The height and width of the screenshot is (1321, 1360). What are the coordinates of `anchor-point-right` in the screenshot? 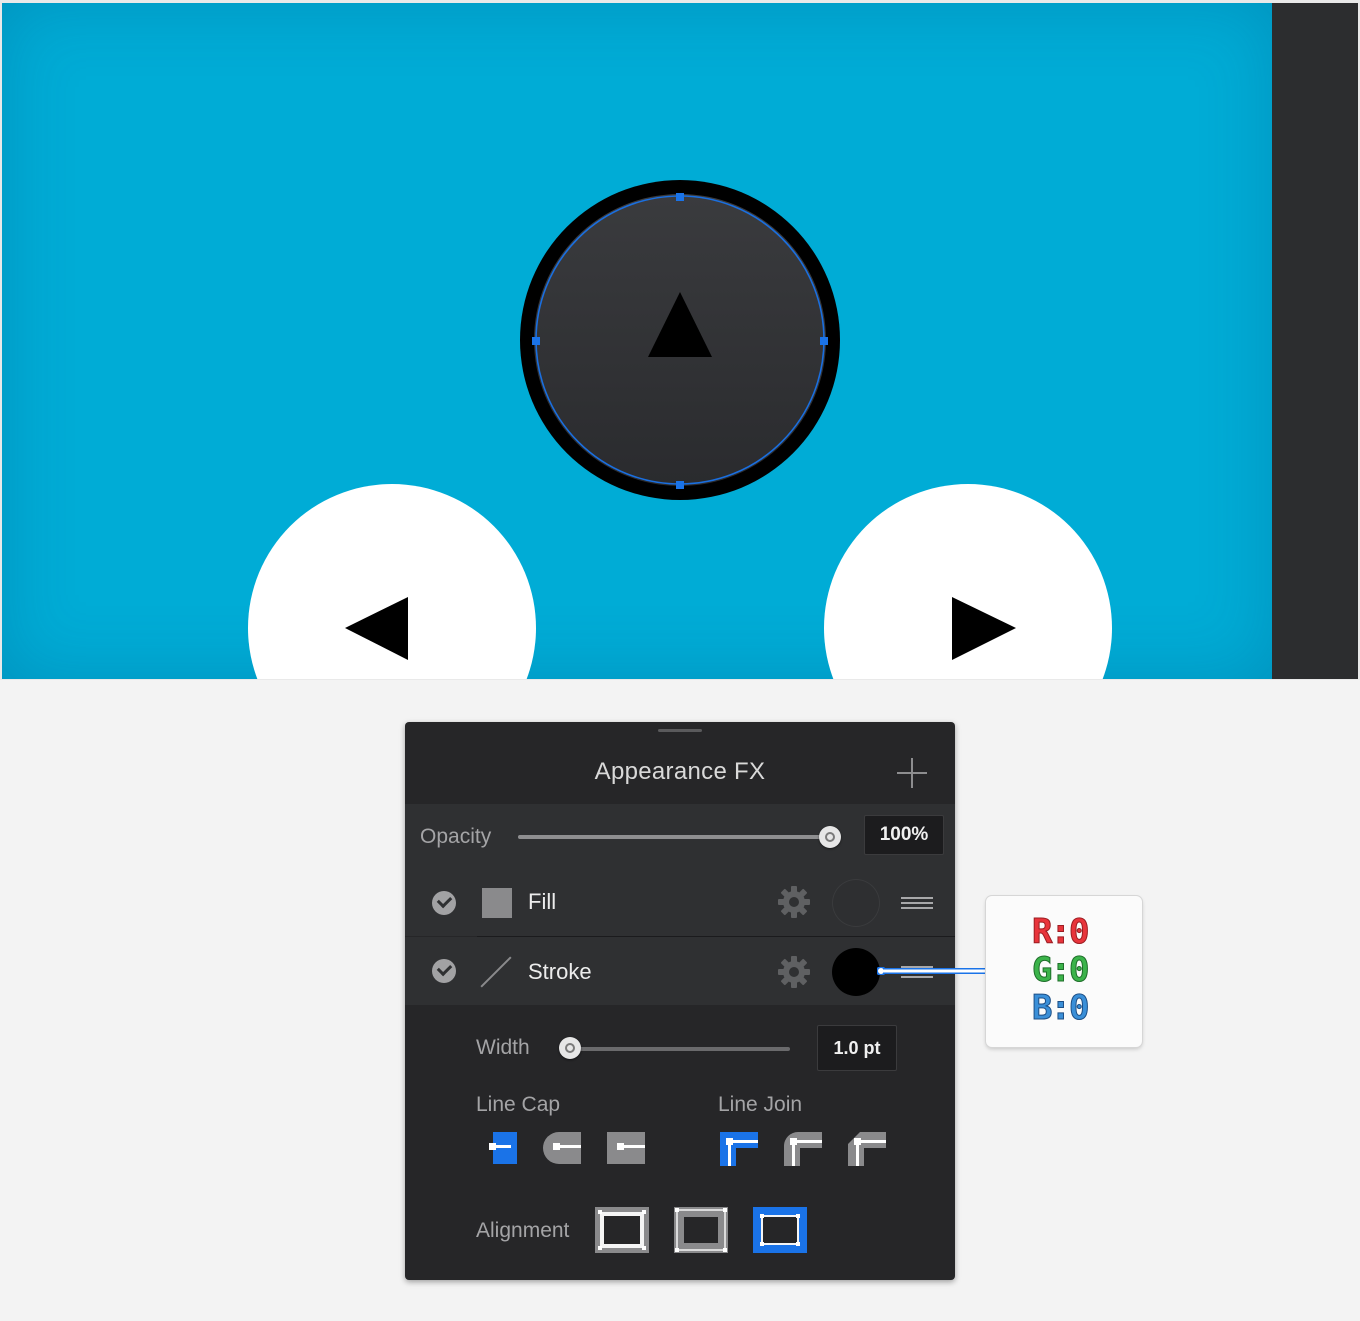 It's located at (824, 341).